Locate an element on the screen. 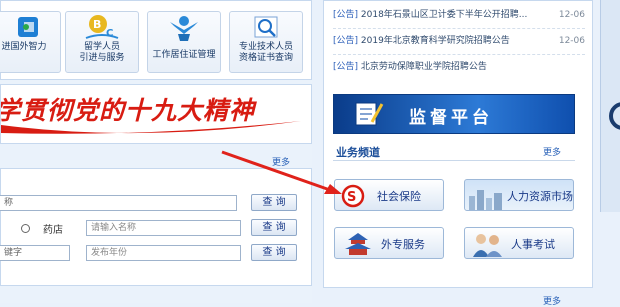 The width and height of the screenshot is (620, 307). red-arrow-annotation is located at coordinates (281, 172).